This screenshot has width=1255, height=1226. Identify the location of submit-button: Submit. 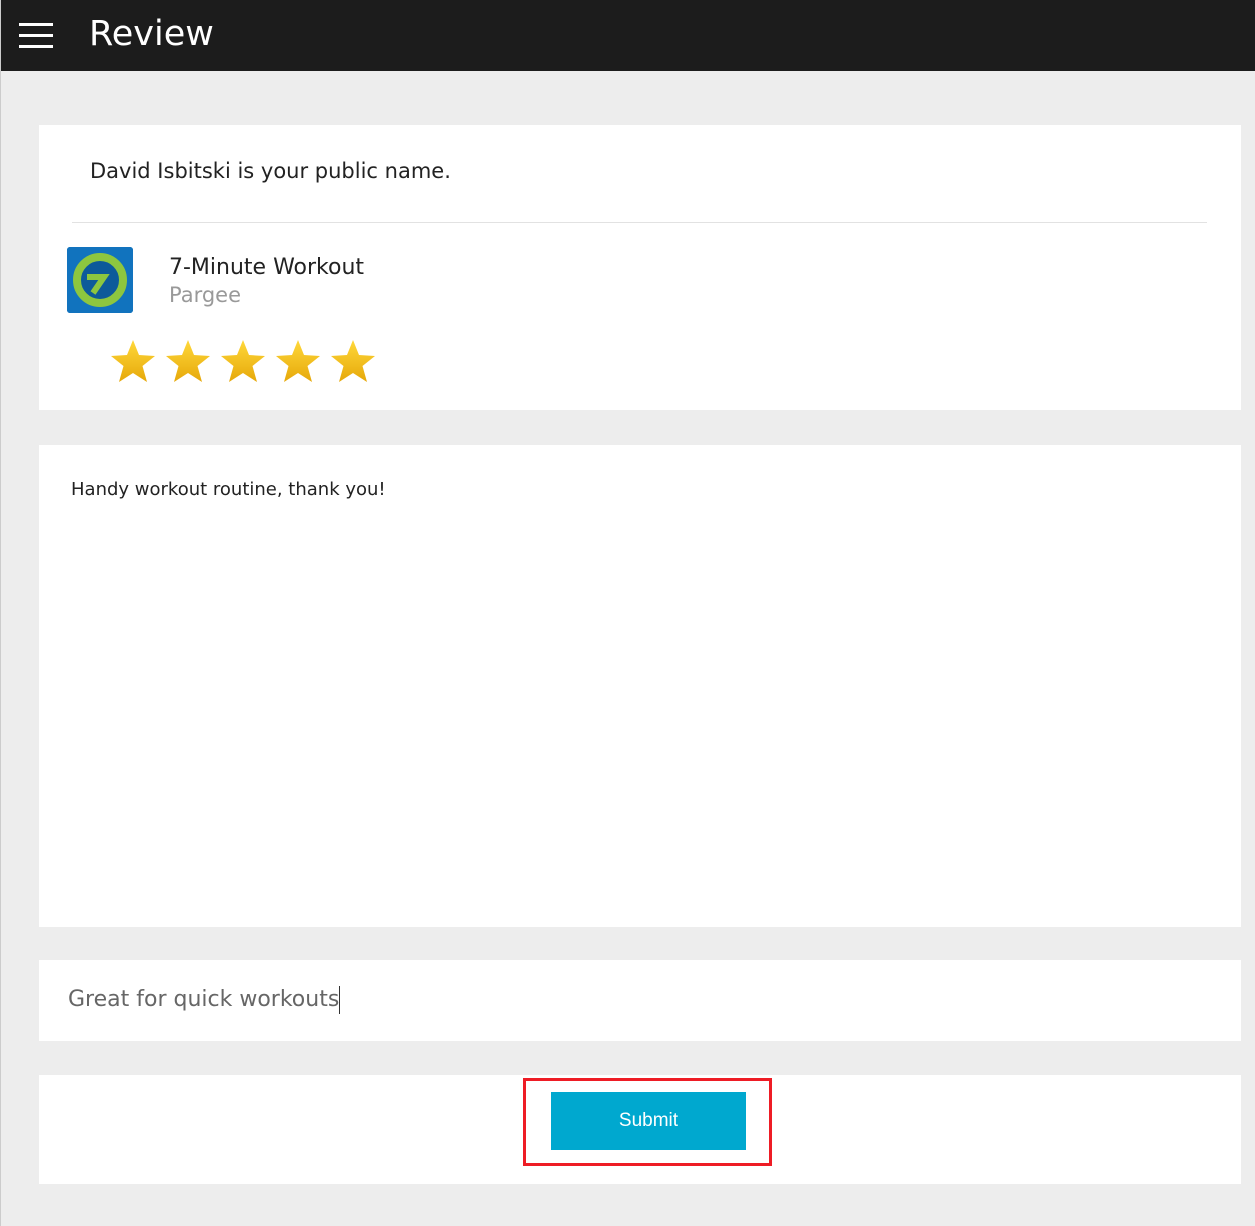
(648, 1121).